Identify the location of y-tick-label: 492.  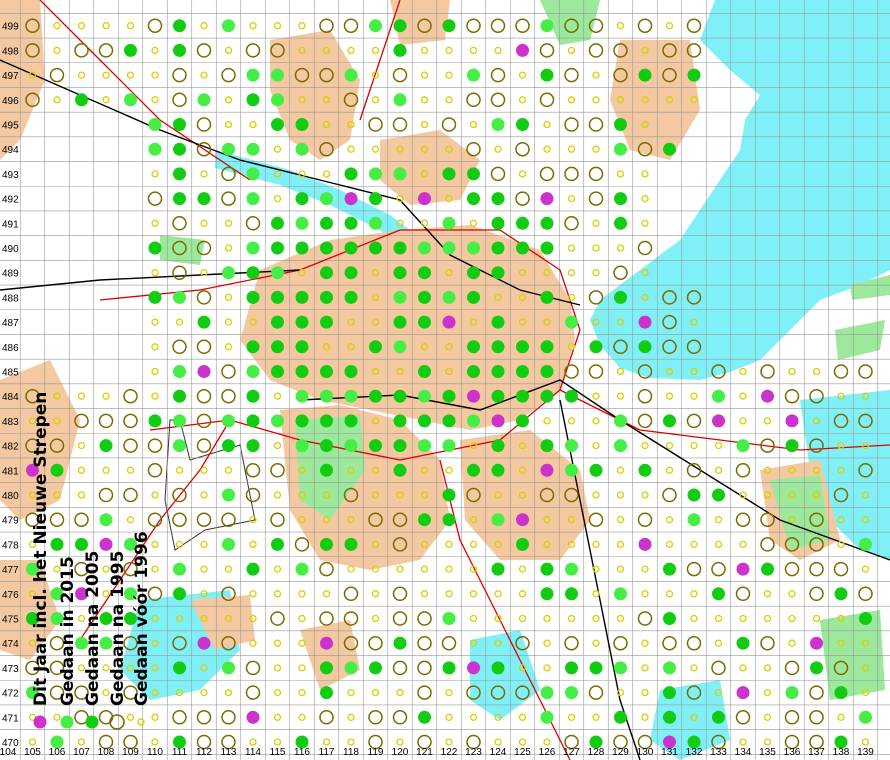
(10, 200).